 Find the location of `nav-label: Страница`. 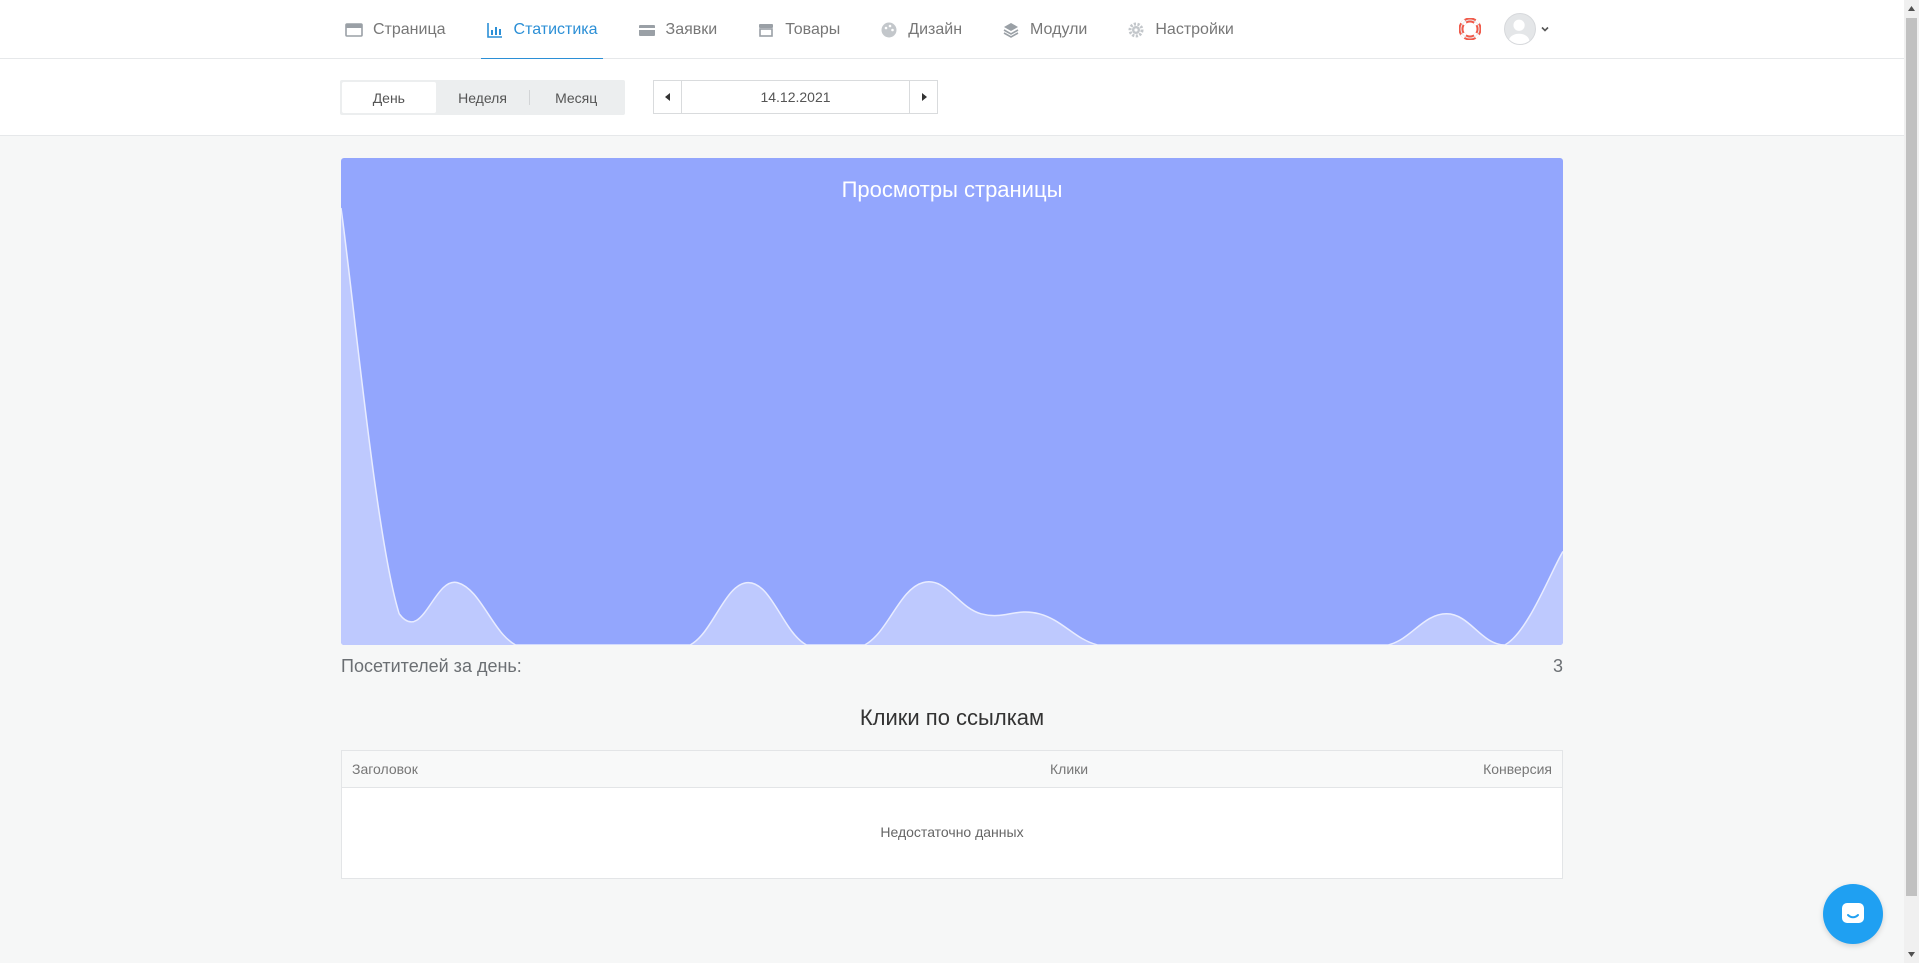

nav-label: Страница is located at coordinates (409, 29).